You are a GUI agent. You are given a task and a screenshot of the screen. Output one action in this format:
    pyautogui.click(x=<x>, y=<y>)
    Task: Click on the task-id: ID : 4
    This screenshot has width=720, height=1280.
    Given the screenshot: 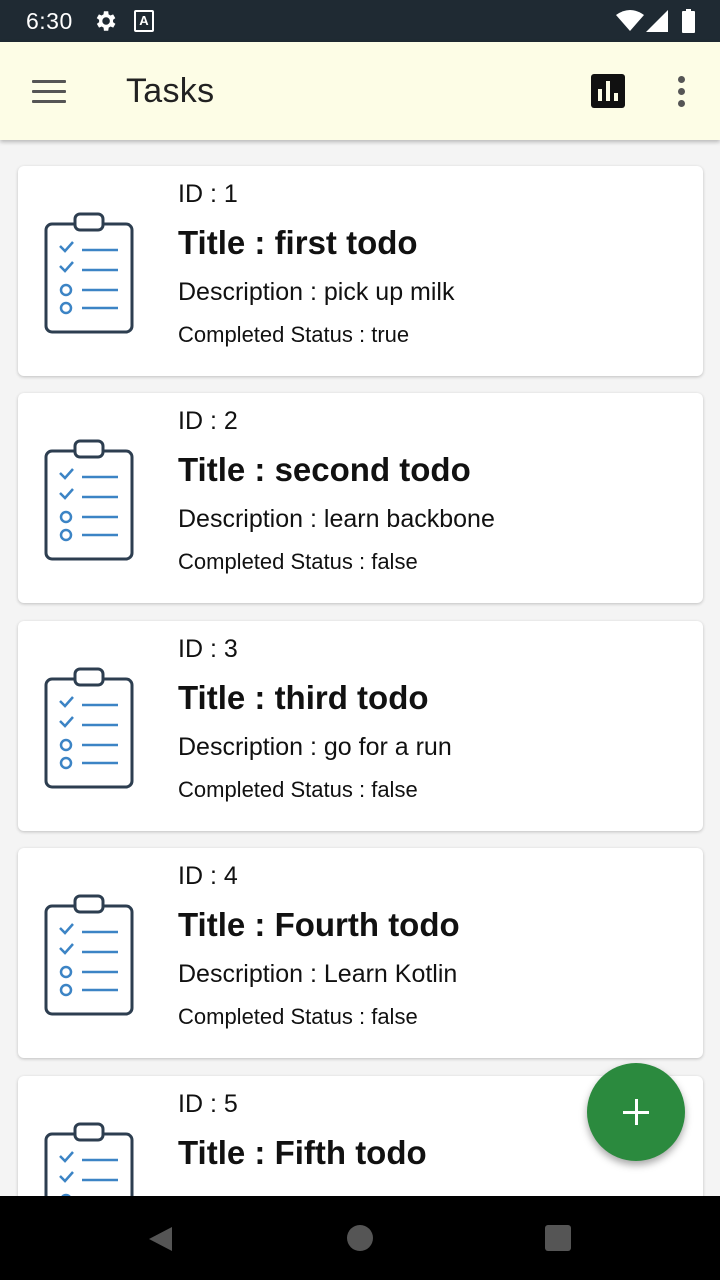 What is the action you would take?
    pyautogui.click(x=208, y=876)
    